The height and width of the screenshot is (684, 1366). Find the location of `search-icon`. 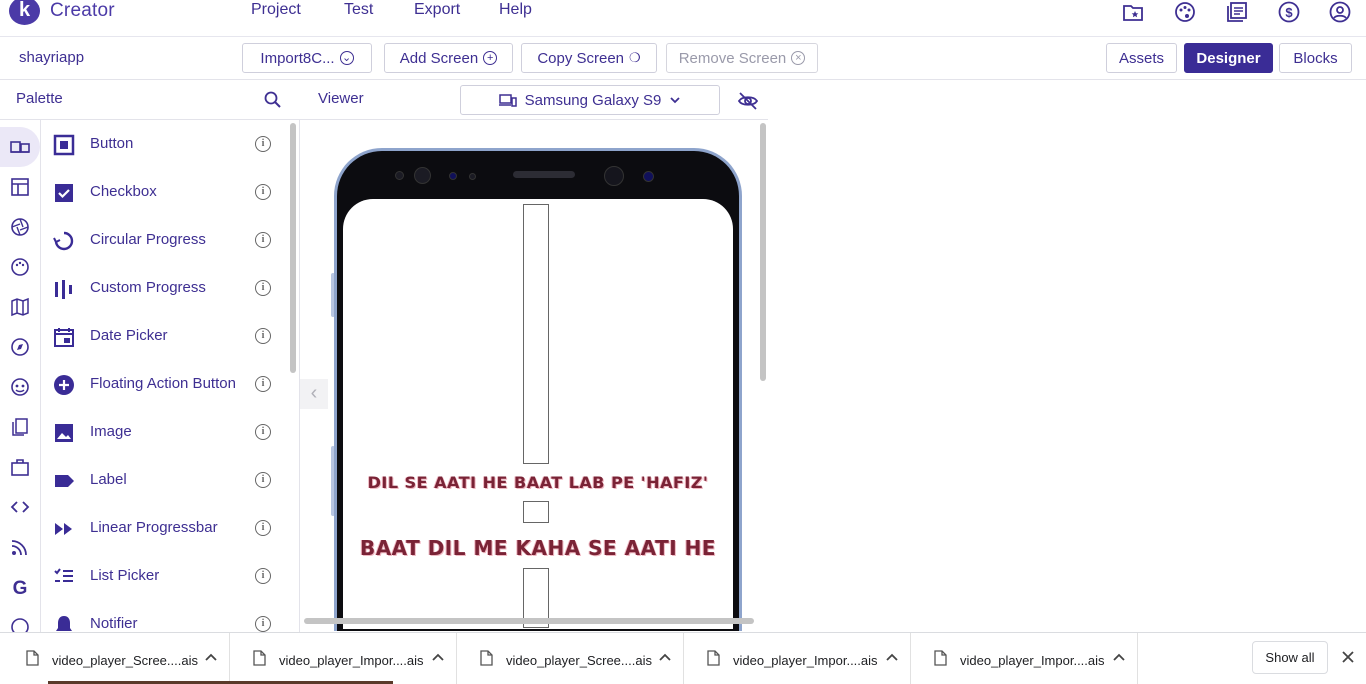

search-icon is located at coordinates (273, 100).